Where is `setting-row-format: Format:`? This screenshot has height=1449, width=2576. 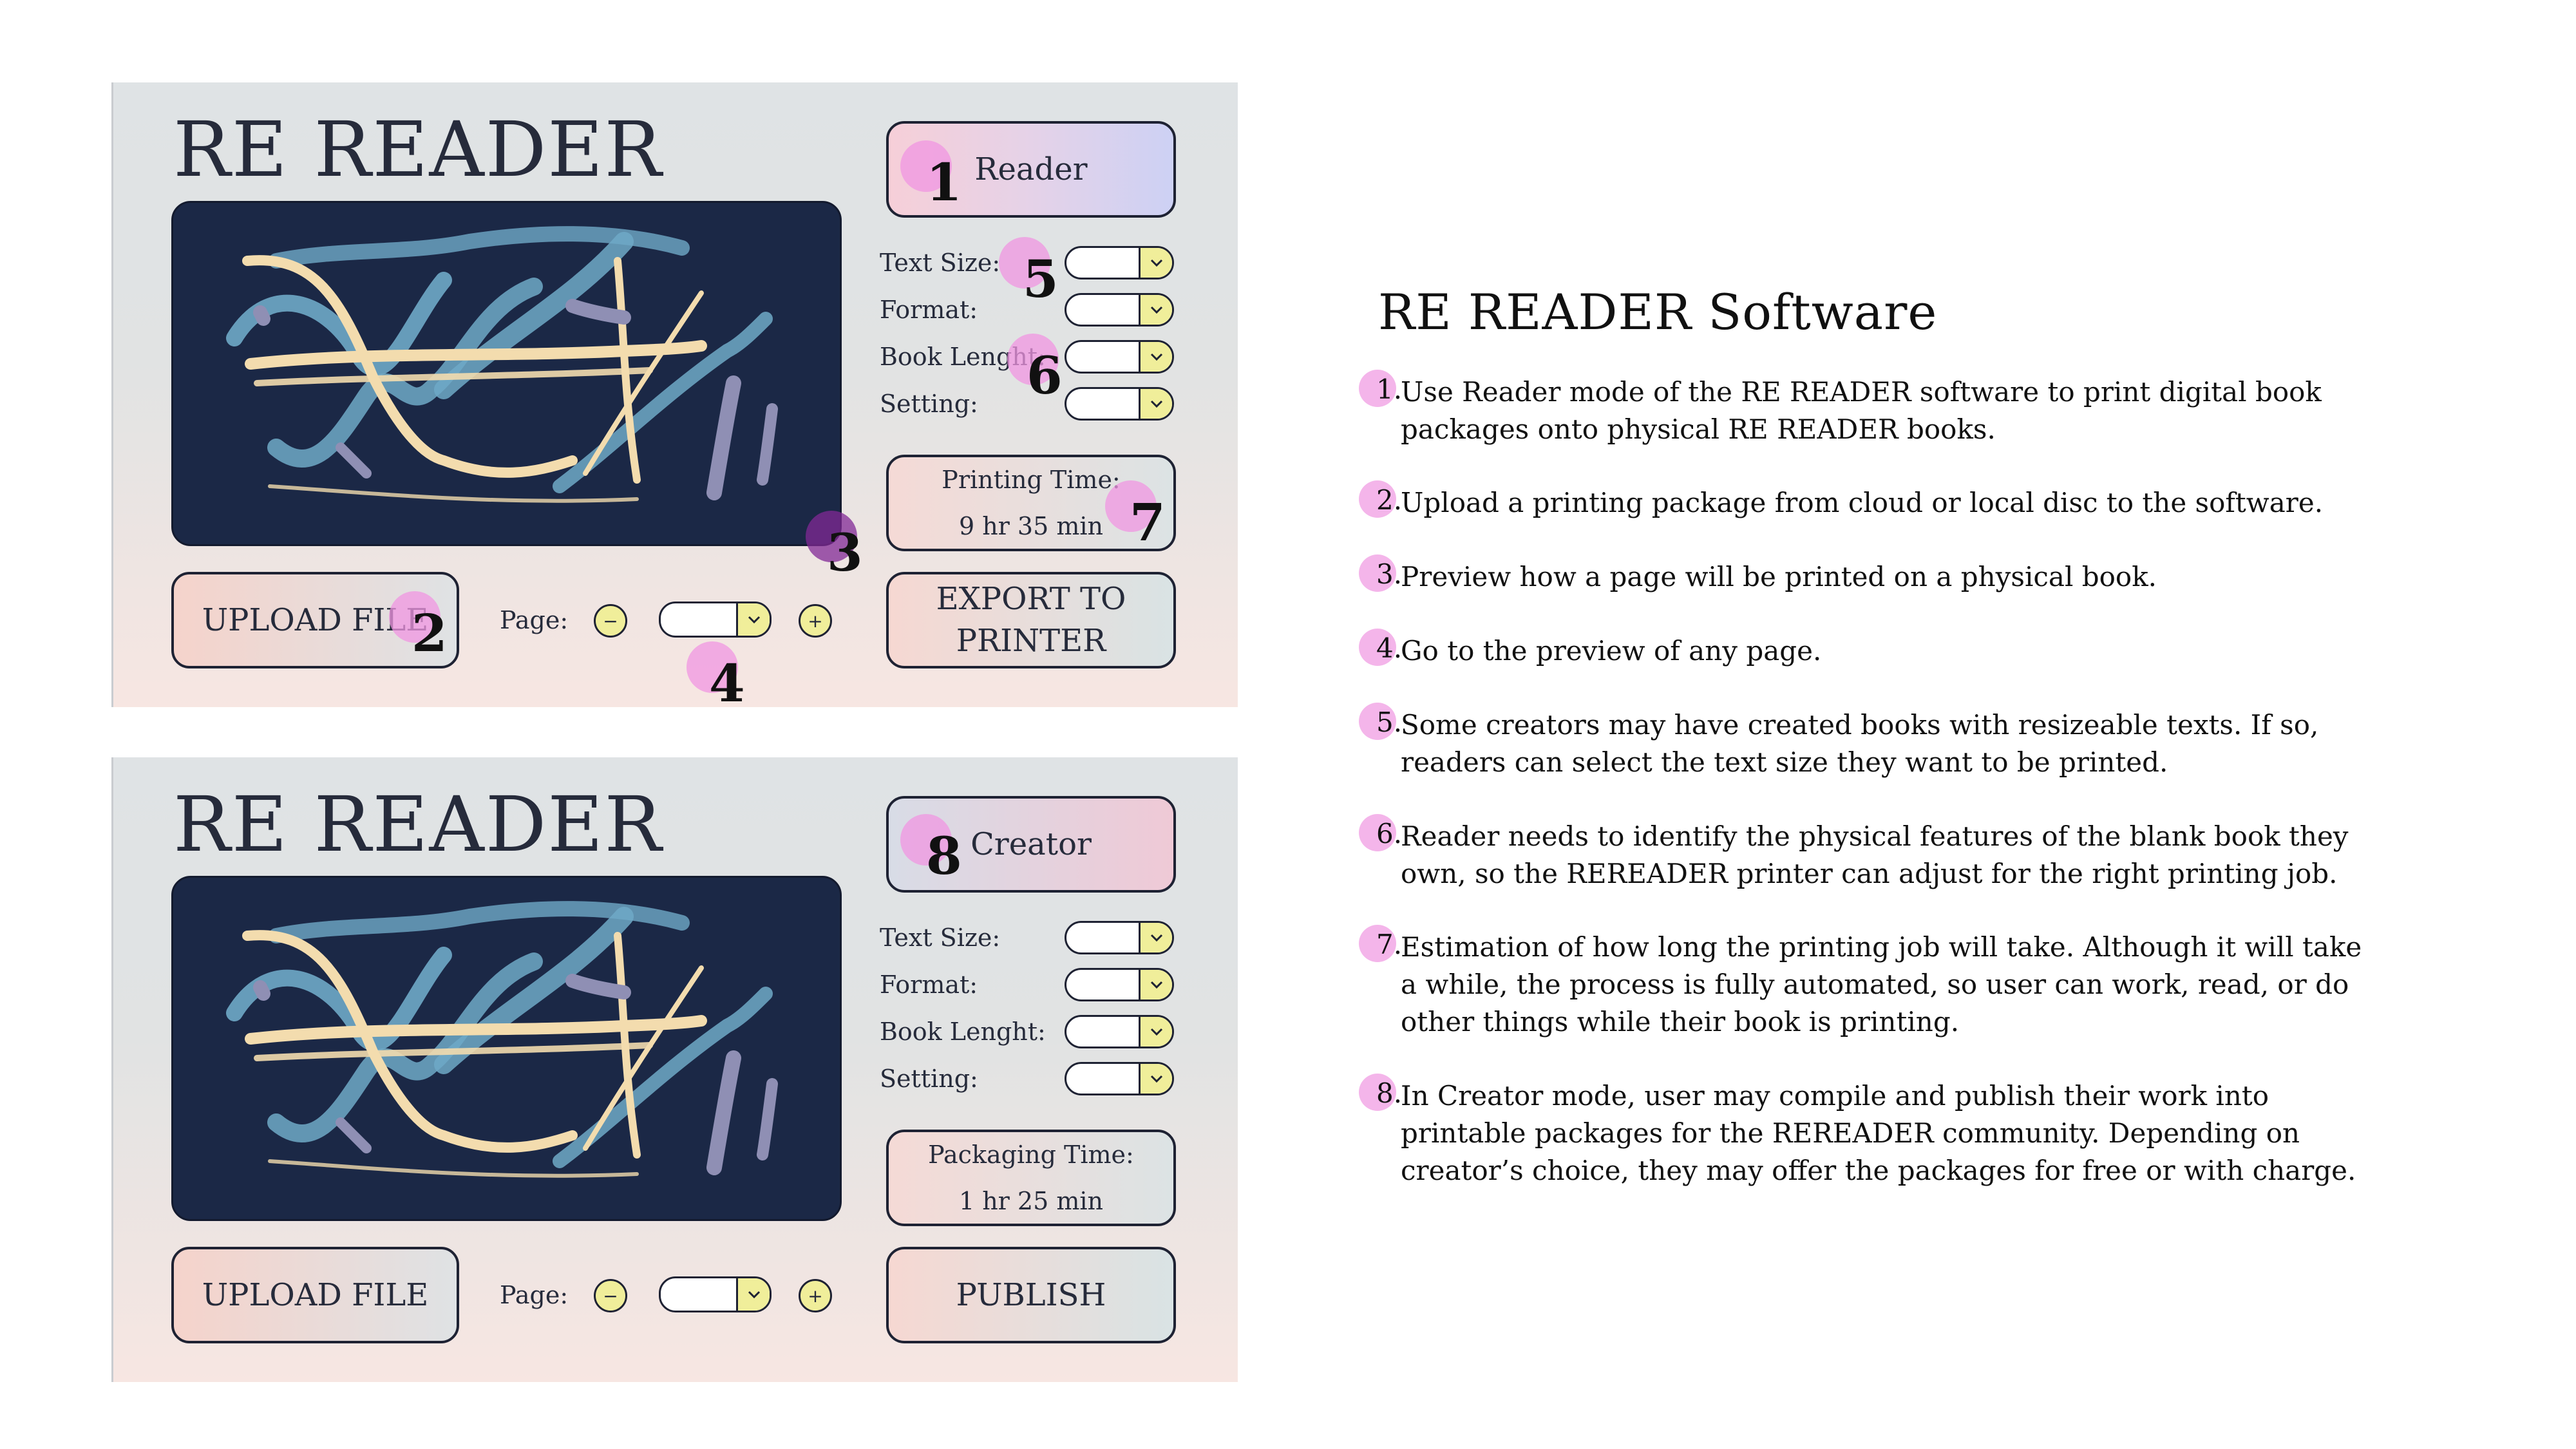 setting-row-format: Format: is located at coordinates (1031, 984).